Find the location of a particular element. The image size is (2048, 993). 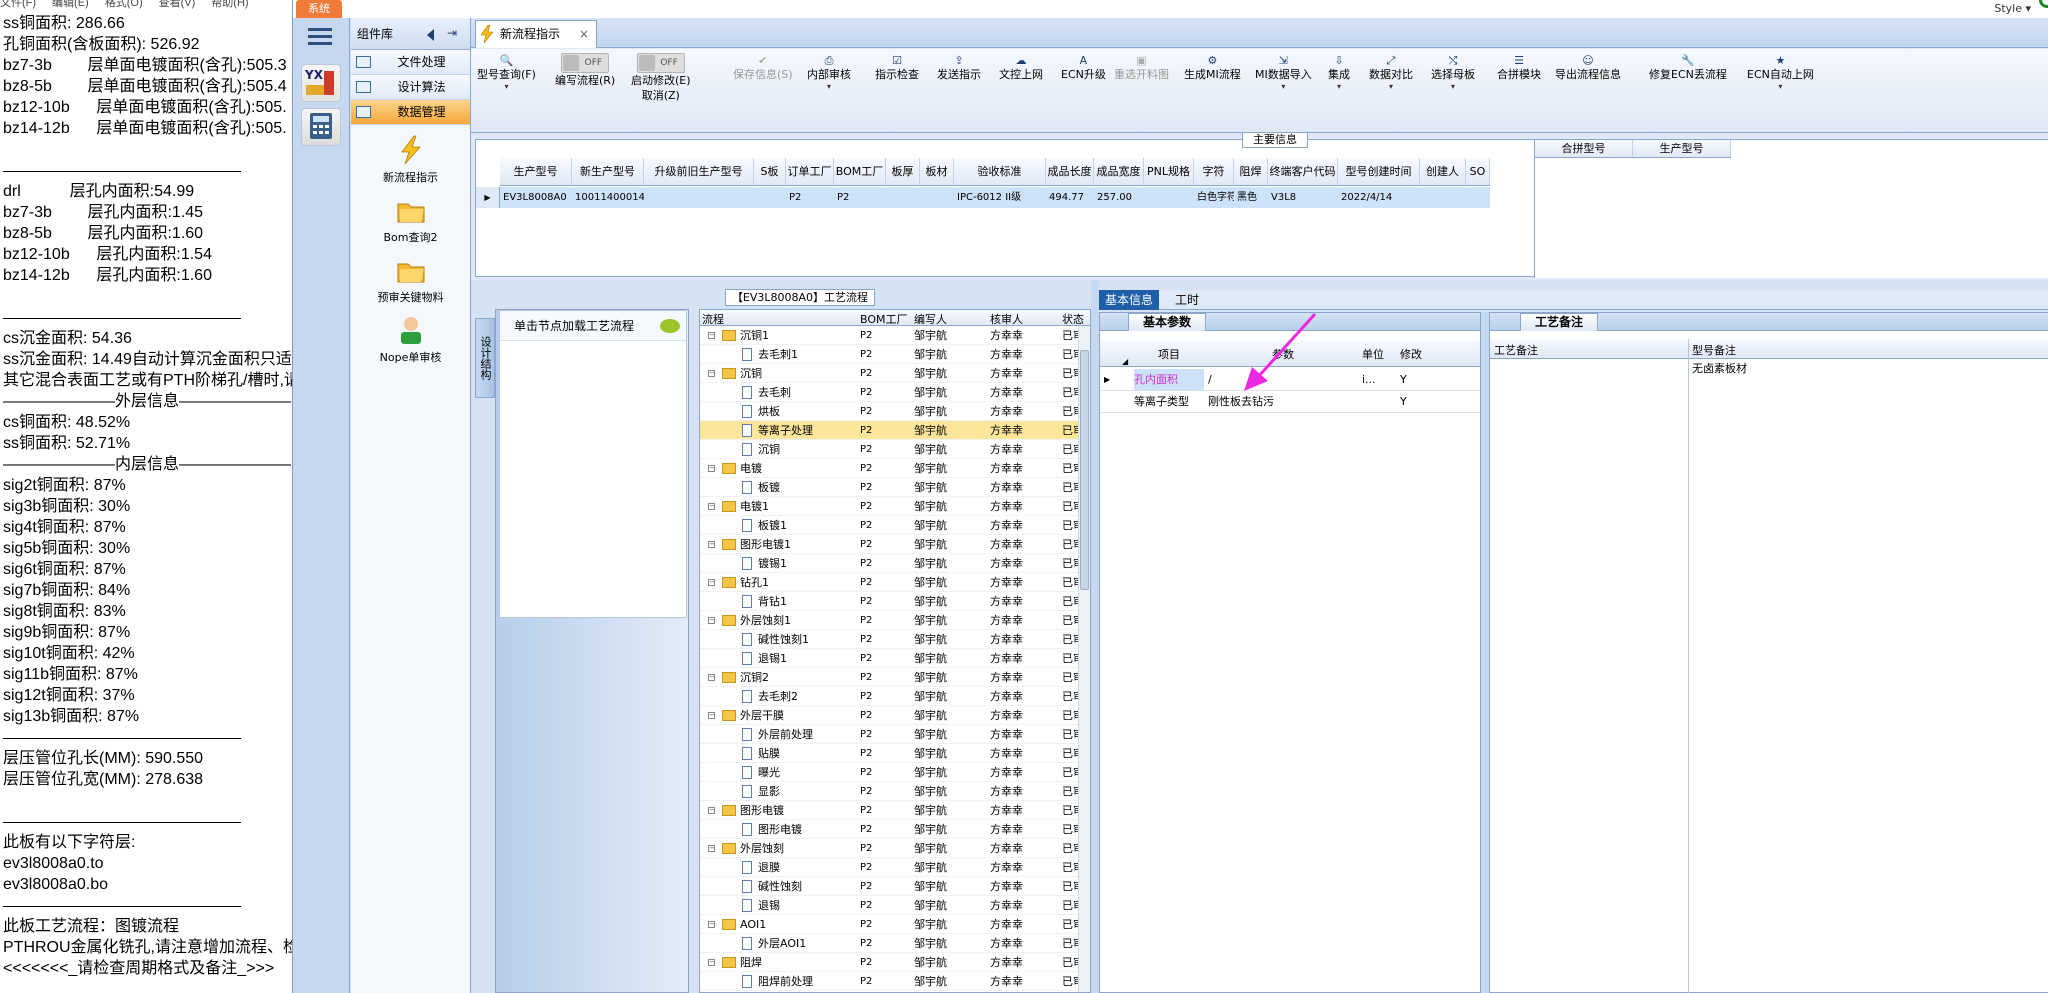

toolbar-button-2: OFF 启动修改(E) 取消(Z) is located at coordinates (661, 78).